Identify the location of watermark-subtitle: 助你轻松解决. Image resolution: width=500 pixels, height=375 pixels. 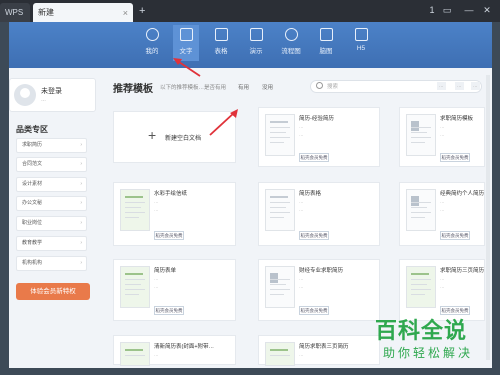
(428, 353).